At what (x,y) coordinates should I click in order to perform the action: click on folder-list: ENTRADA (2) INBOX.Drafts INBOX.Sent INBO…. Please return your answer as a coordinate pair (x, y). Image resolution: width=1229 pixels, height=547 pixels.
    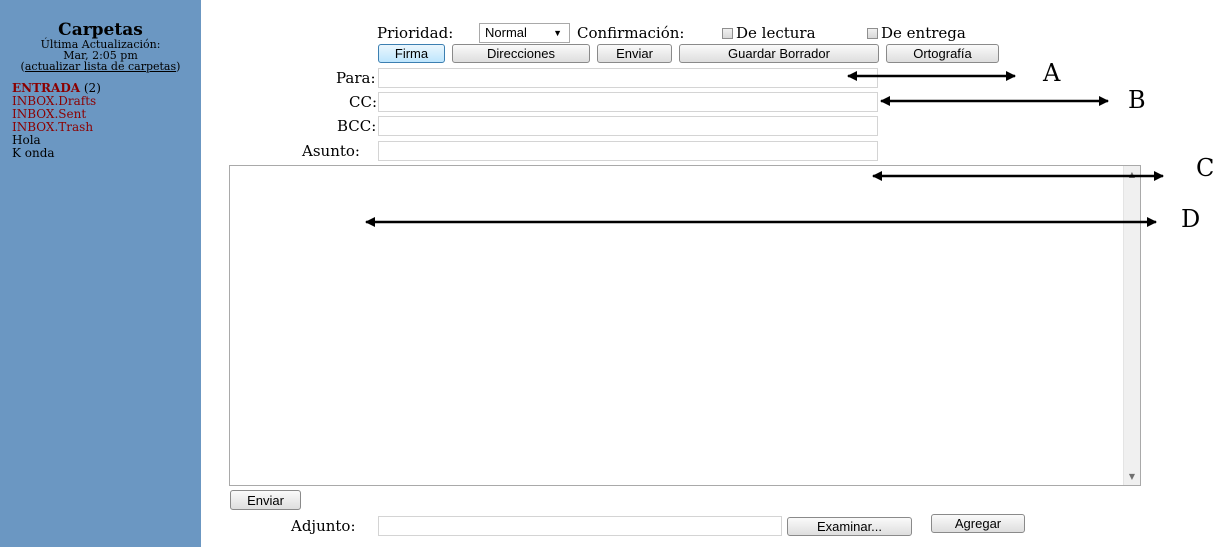
    Looking at the image, I should click on (100, 121).